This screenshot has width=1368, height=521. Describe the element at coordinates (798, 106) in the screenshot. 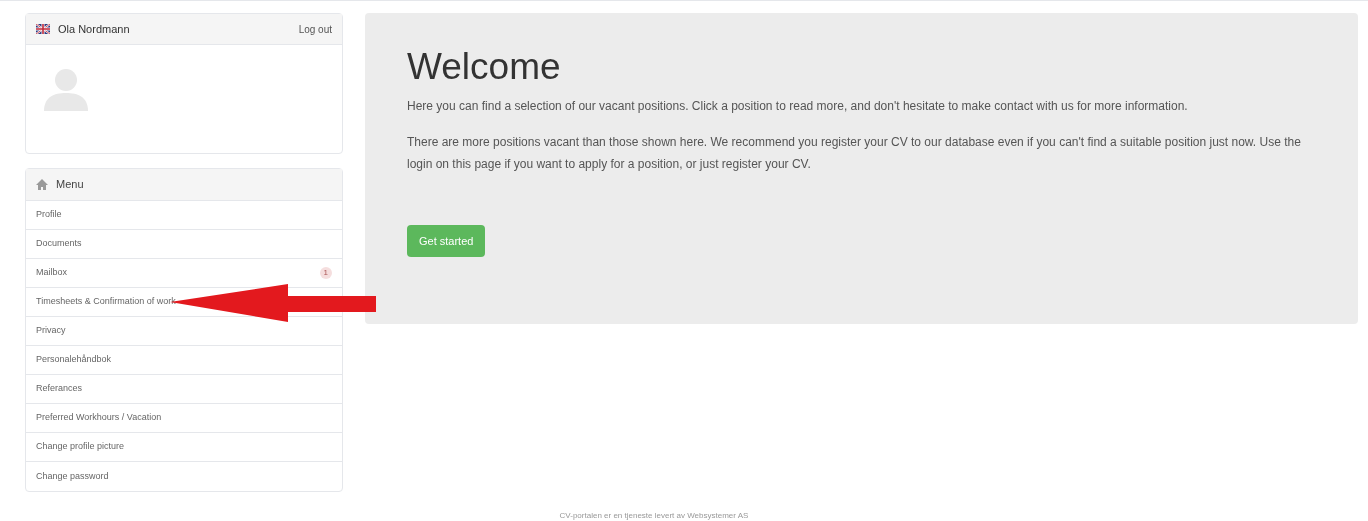

I see `intro-paragraph: Here you can find a selection of our vacant positions. Click a position to read more, and don't hesitate to make contact with us for more information.` at that location.